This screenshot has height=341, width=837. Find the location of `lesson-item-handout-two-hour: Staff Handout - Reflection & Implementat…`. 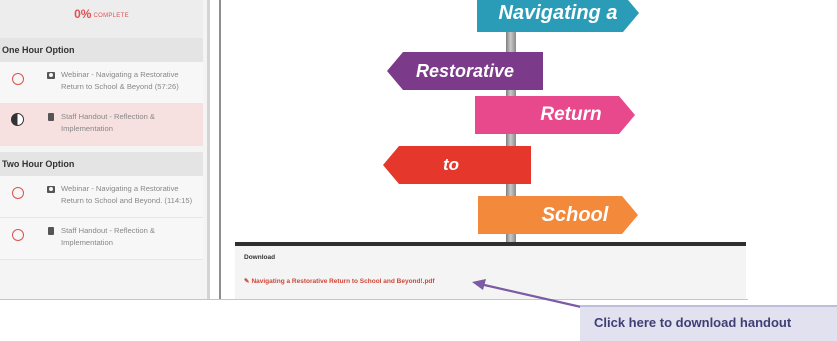

lesson-item-handout-two-hour: Staff Handout - Reflection & Implementat… is located at coordinates (101, 239).